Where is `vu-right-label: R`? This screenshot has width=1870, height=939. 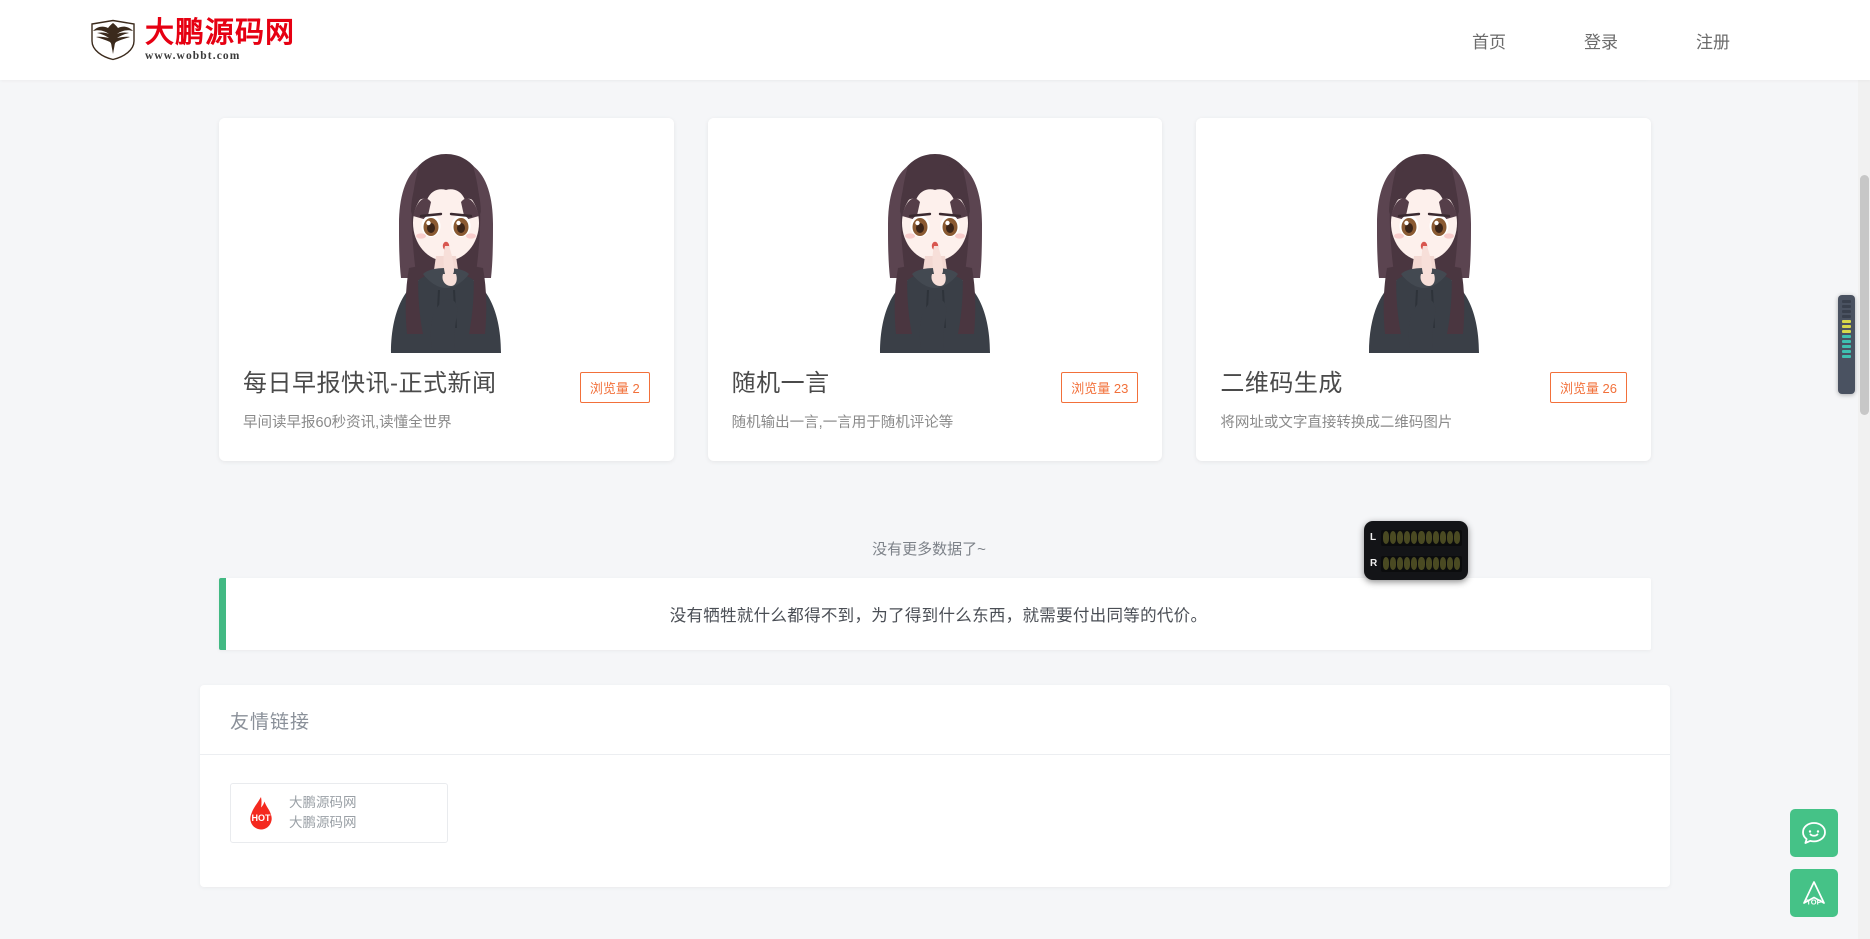 vu-right-label: R is located at coordinates (1374, 563).